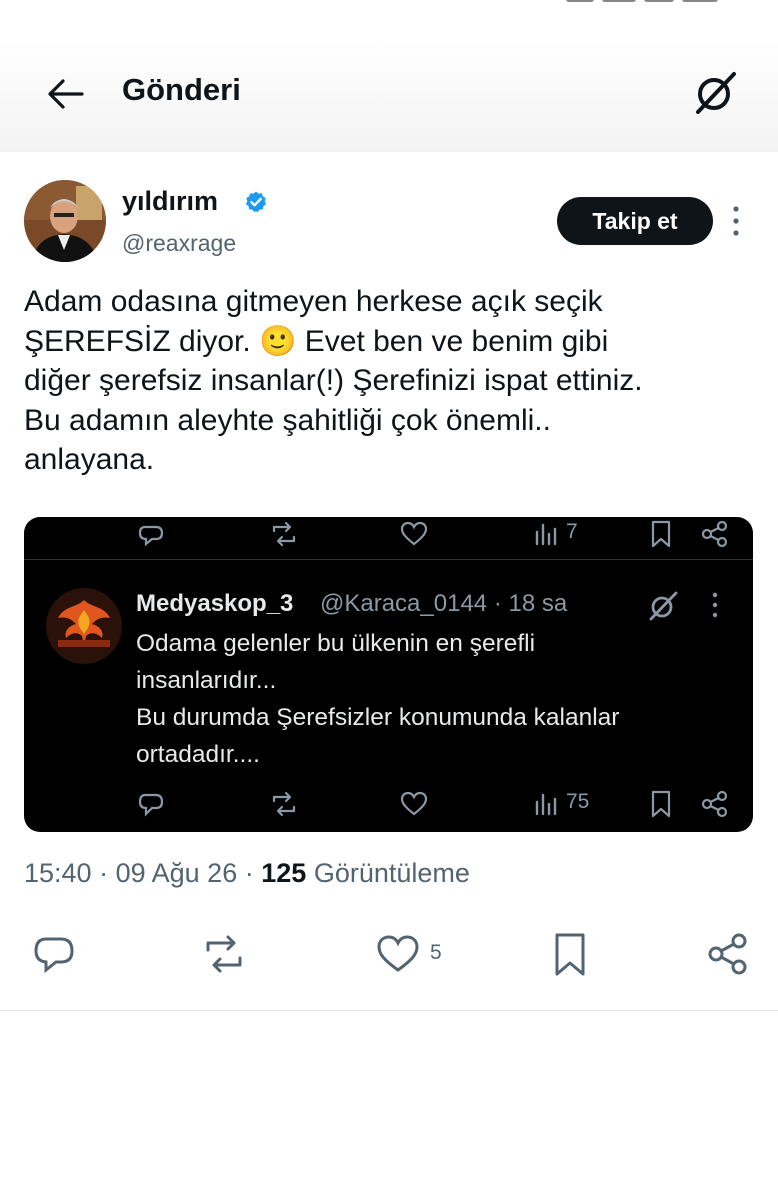  Describe the element at coordinates (58, 873) in the screenshot. I see `tweet-time: 15:40` at that location.